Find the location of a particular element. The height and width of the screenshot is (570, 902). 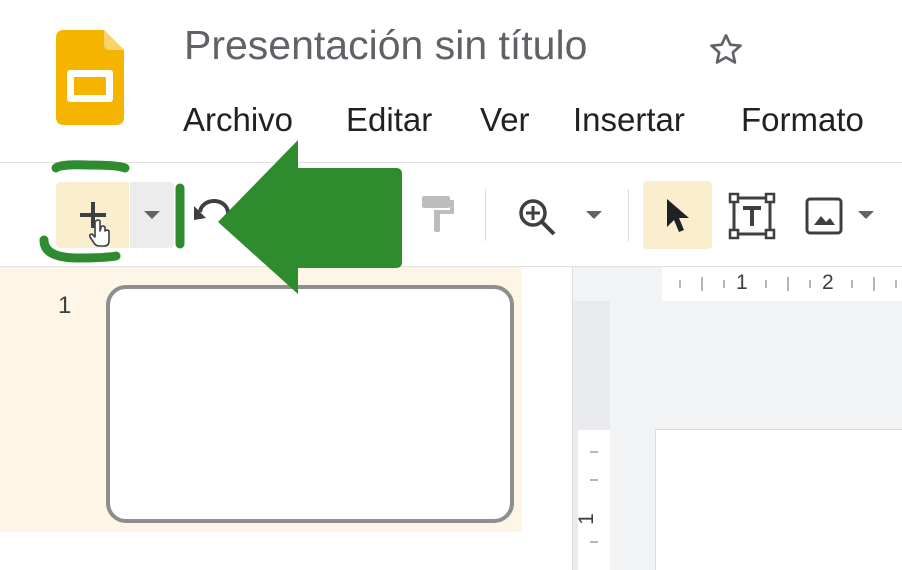

paint-format-icon is located at coordinates (438, 214).